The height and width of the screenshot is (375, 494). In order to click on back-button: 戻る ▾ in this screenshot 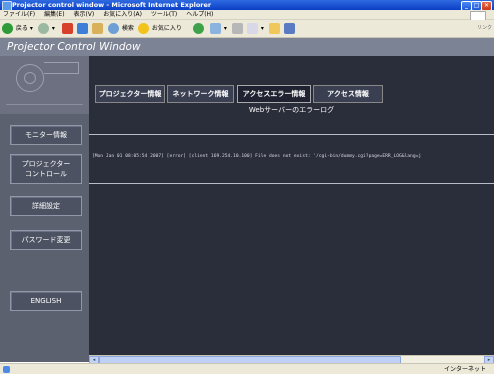, I will do `click(17, 29)`.